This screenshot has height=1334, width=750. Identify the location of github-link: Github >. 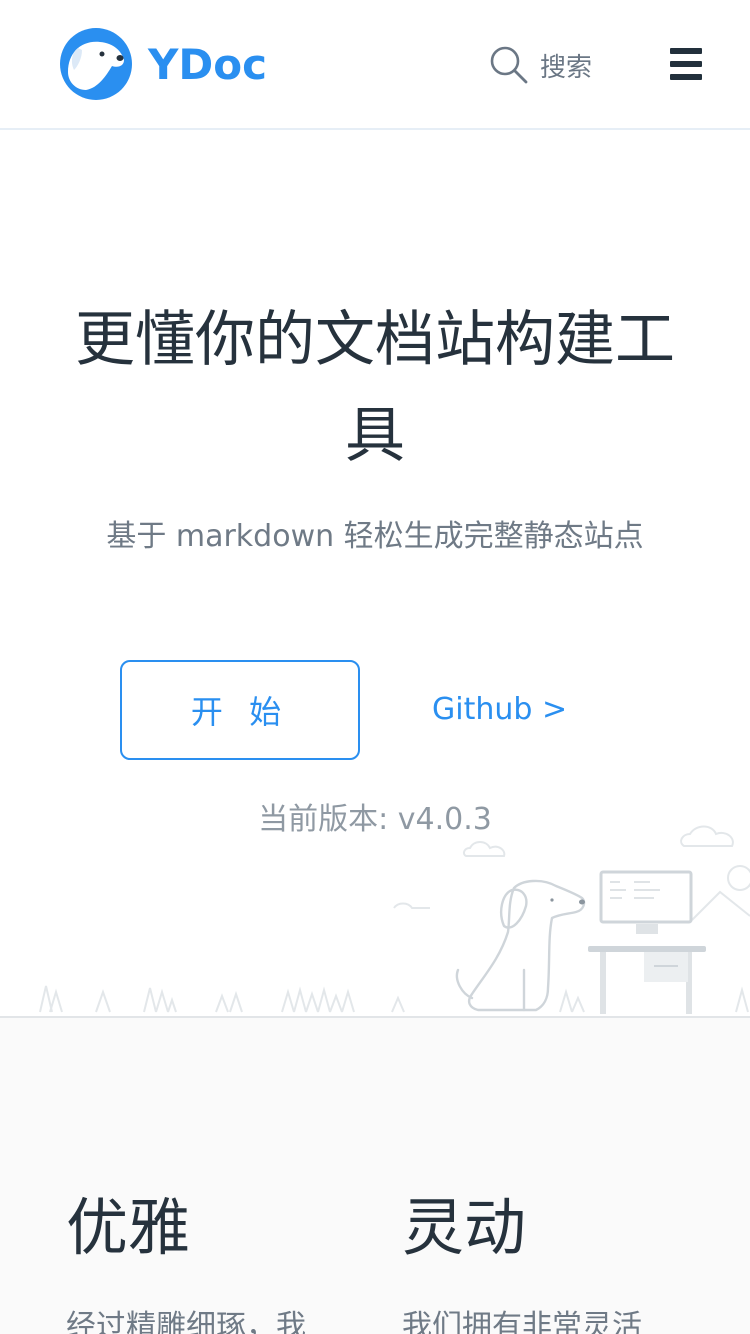
(499, 710).